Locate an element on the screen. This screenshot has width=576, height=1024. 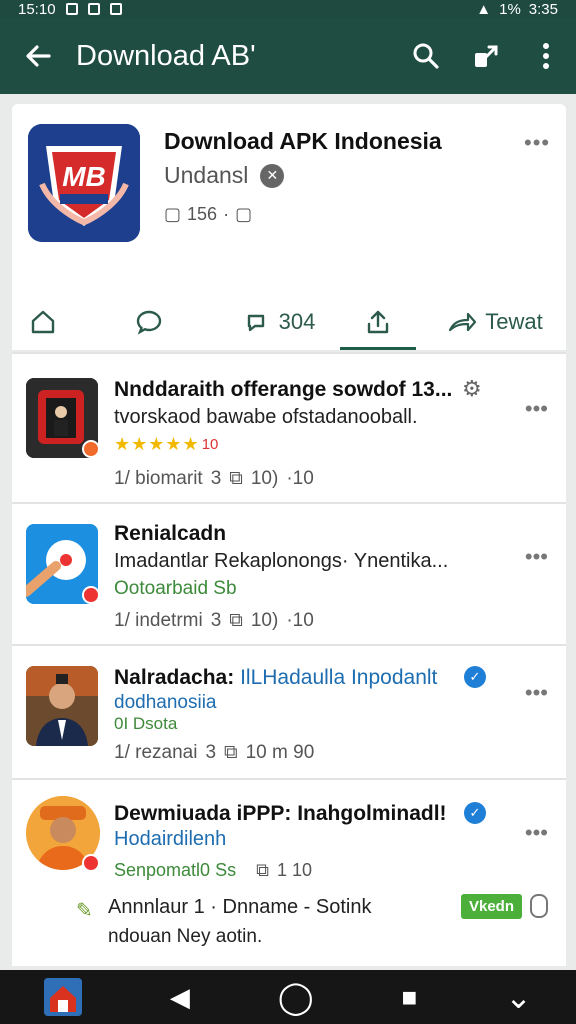
forward-label: Tewat is located at coordinates (514, 321).